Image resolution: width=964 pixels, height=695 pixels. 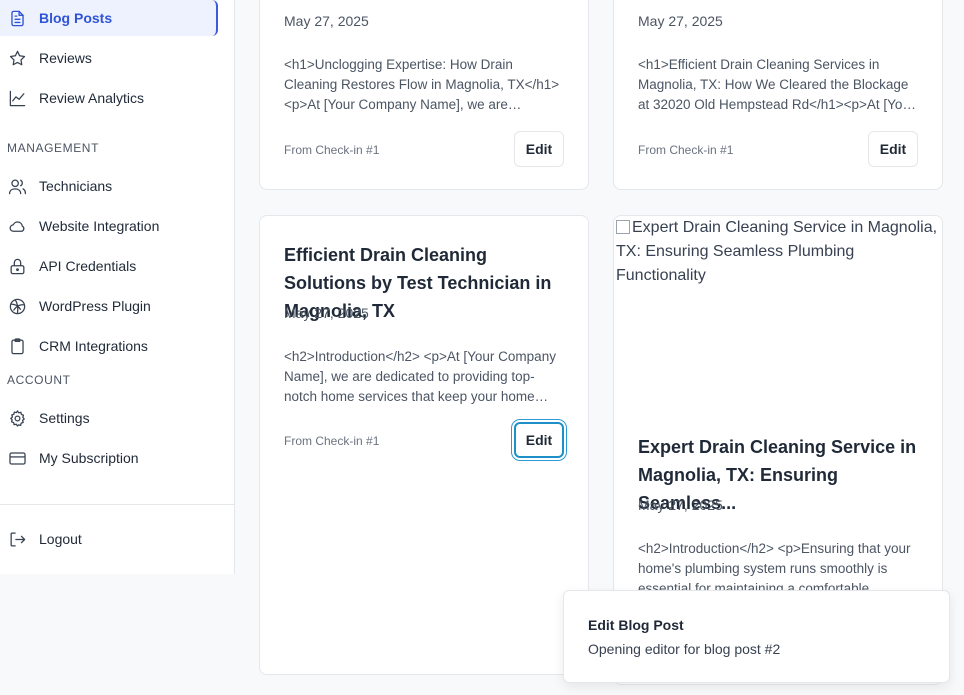 What do you see at coordinates (17, 98) in the screenshot?
I see `line-chart-icon` at bounding box center [17, 98].